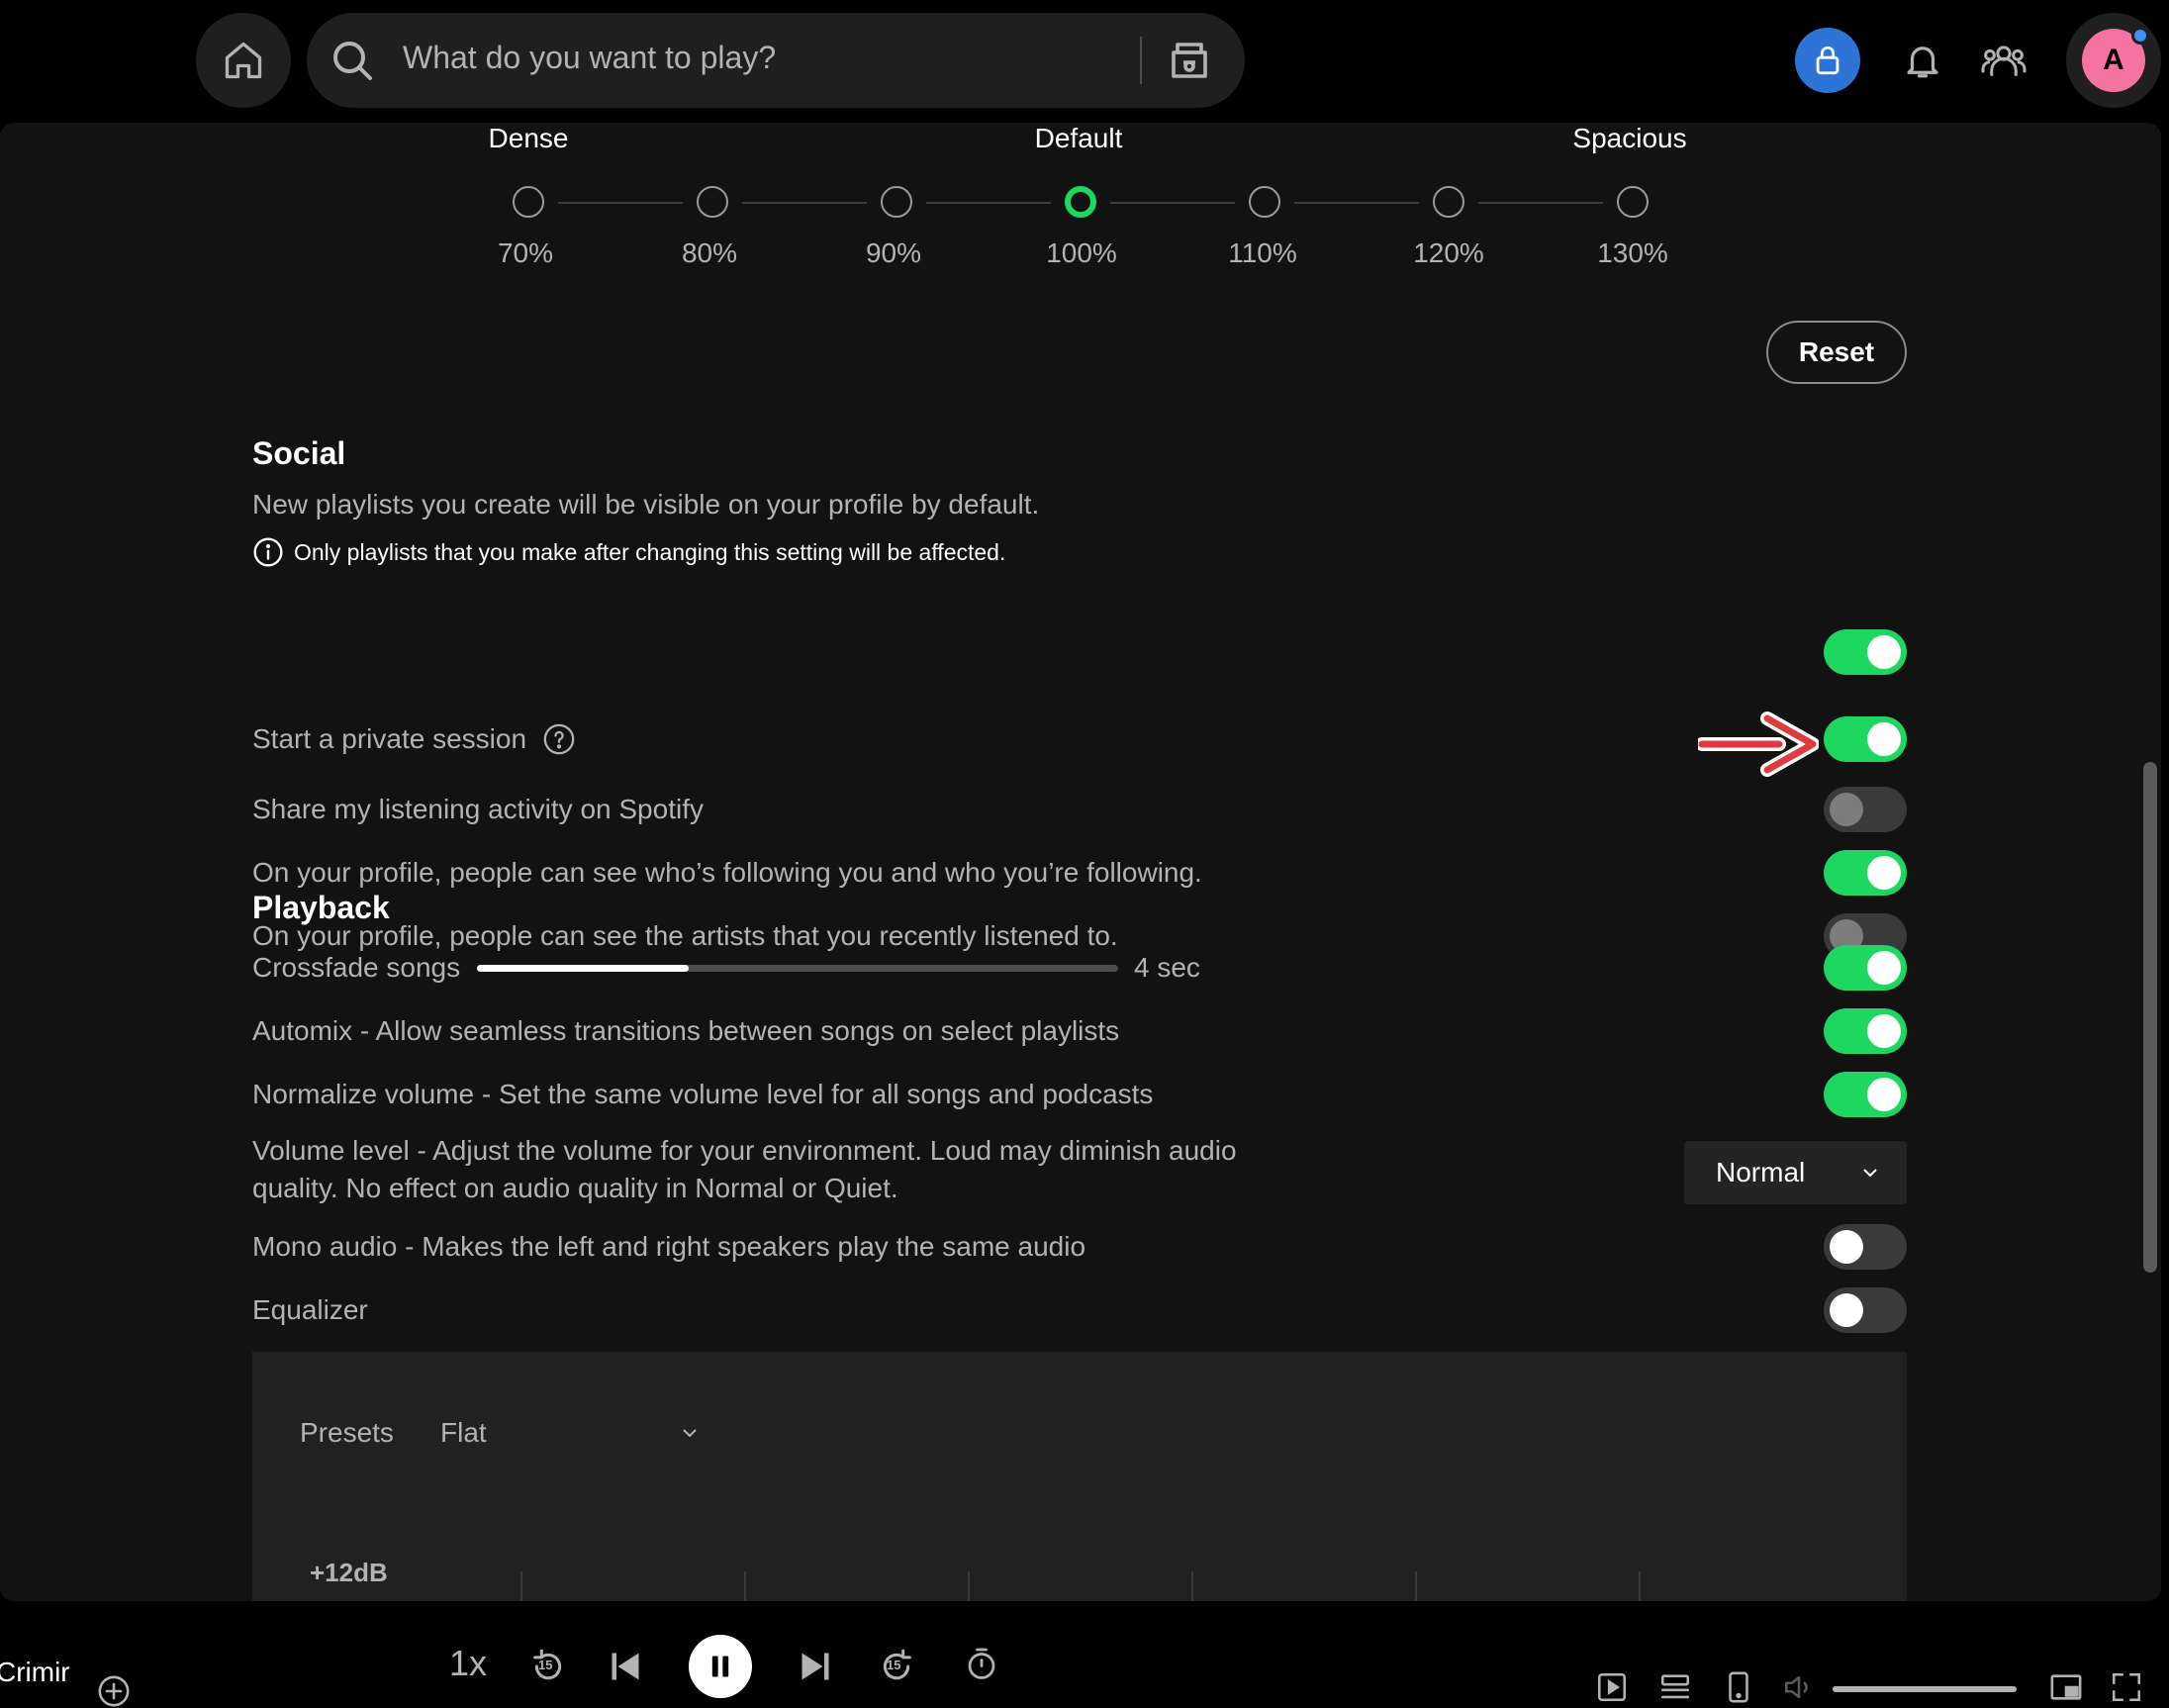 The height and width of the screenshot is (1708, 2169). Describe the element at coordinates (1922, 60) in the screenshot. I see `bell-icon` at that location.